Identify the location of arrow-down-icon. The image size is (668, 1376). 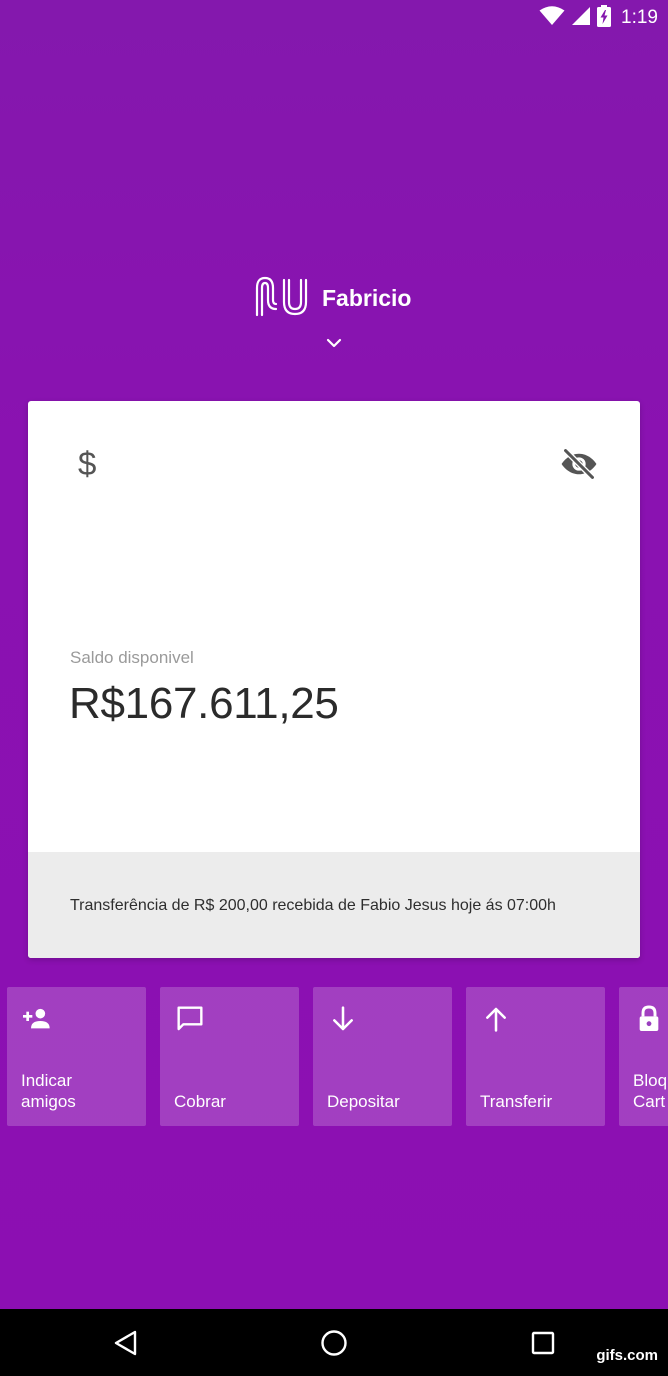
(343, 1019).